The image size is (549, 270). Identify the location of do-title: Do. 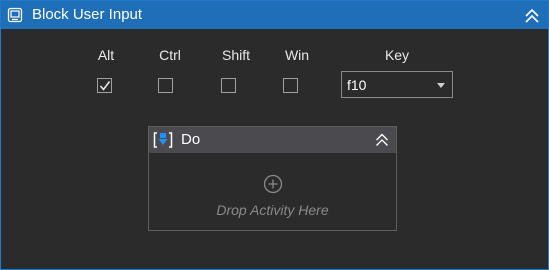
(191, 139).